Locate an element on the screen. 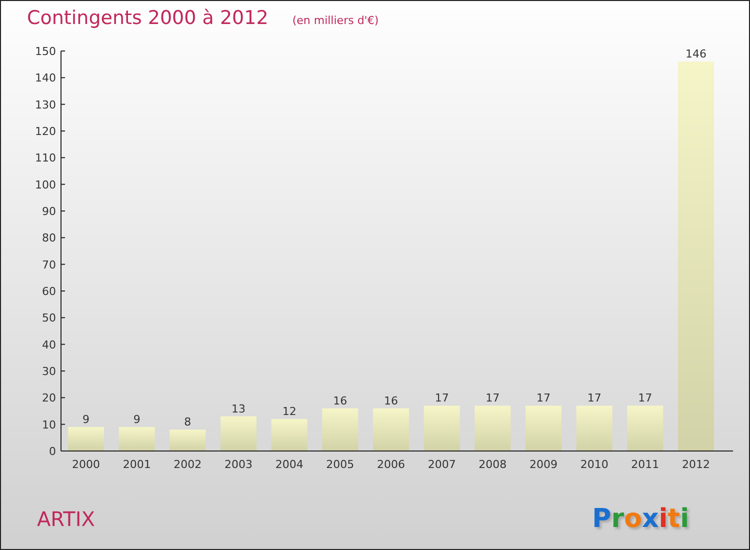 Image resolution: width=750 pixels, height=550 pixels. y-tick-label: 140 is located at coordinates (45, 78).